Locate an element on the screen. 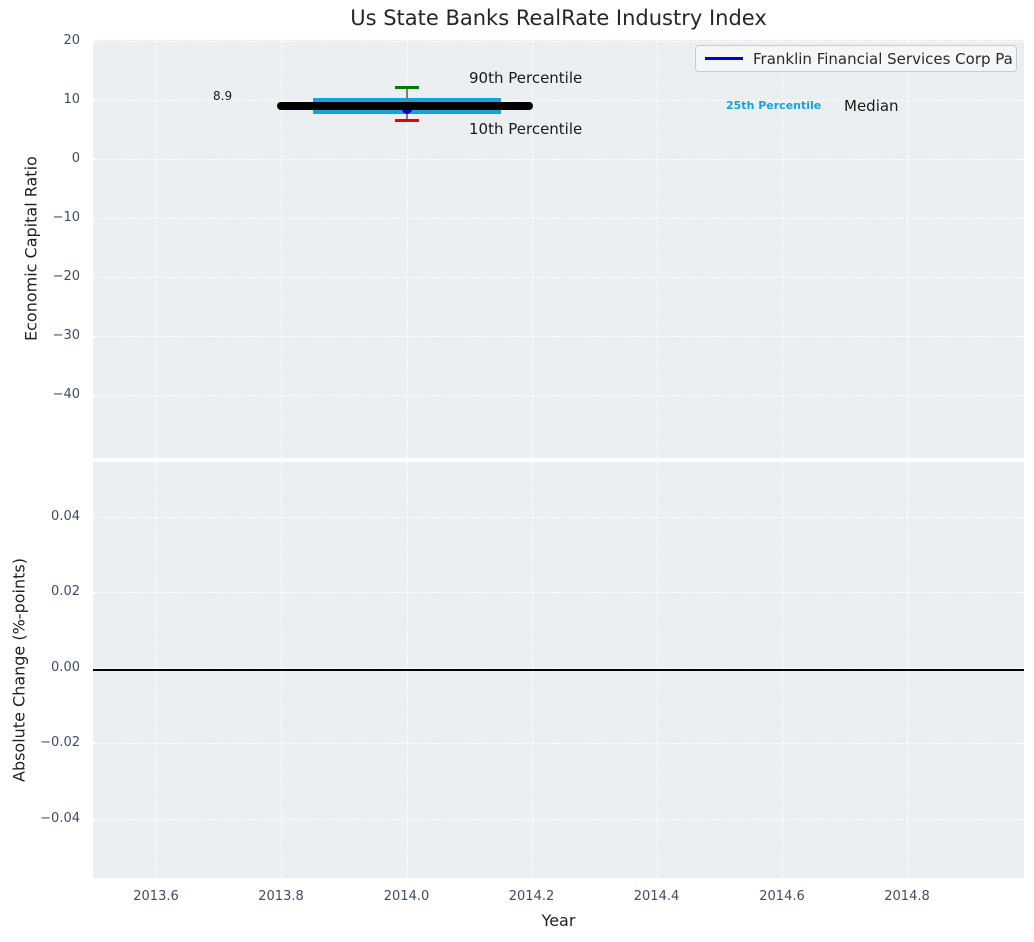 This screenshot has width=1034, height=942. bottom-y-axis-label: Absolute Change (%-points) is located at coordinates (19, 670).